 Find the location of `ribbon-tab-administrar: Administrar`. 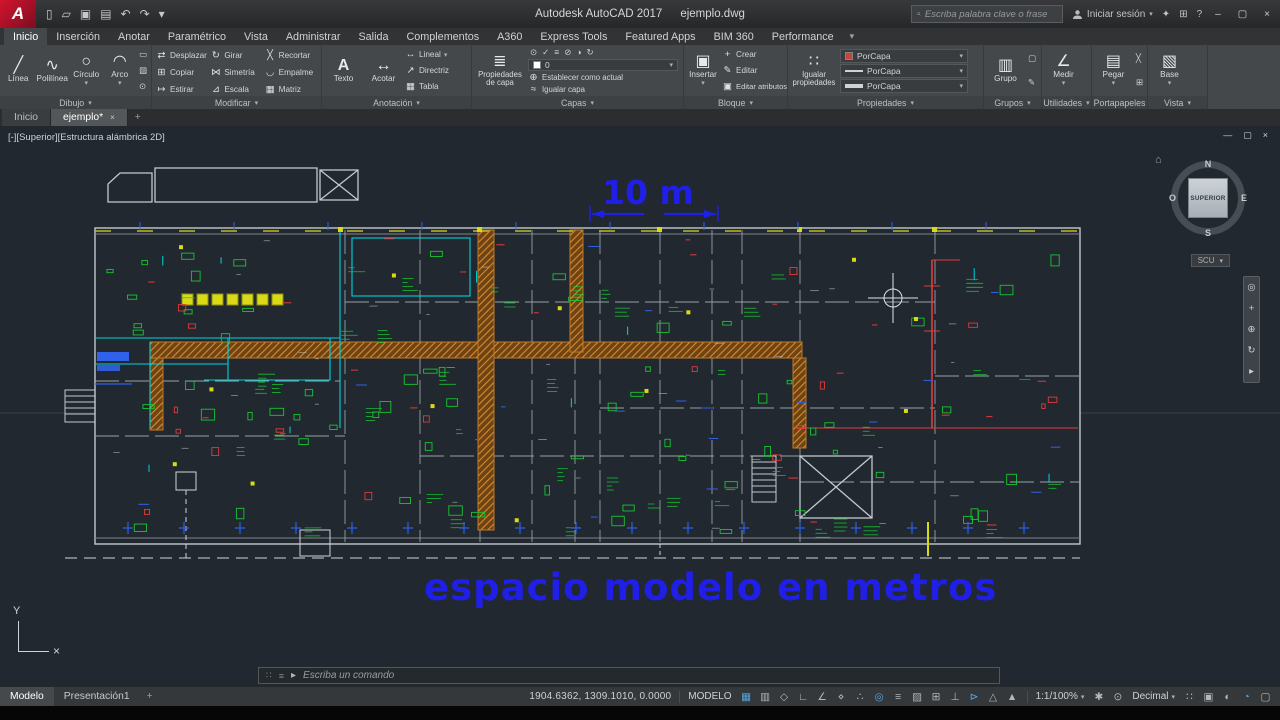

ribbon-tab-administrar: Administrar is located at coordinates (313, 36).